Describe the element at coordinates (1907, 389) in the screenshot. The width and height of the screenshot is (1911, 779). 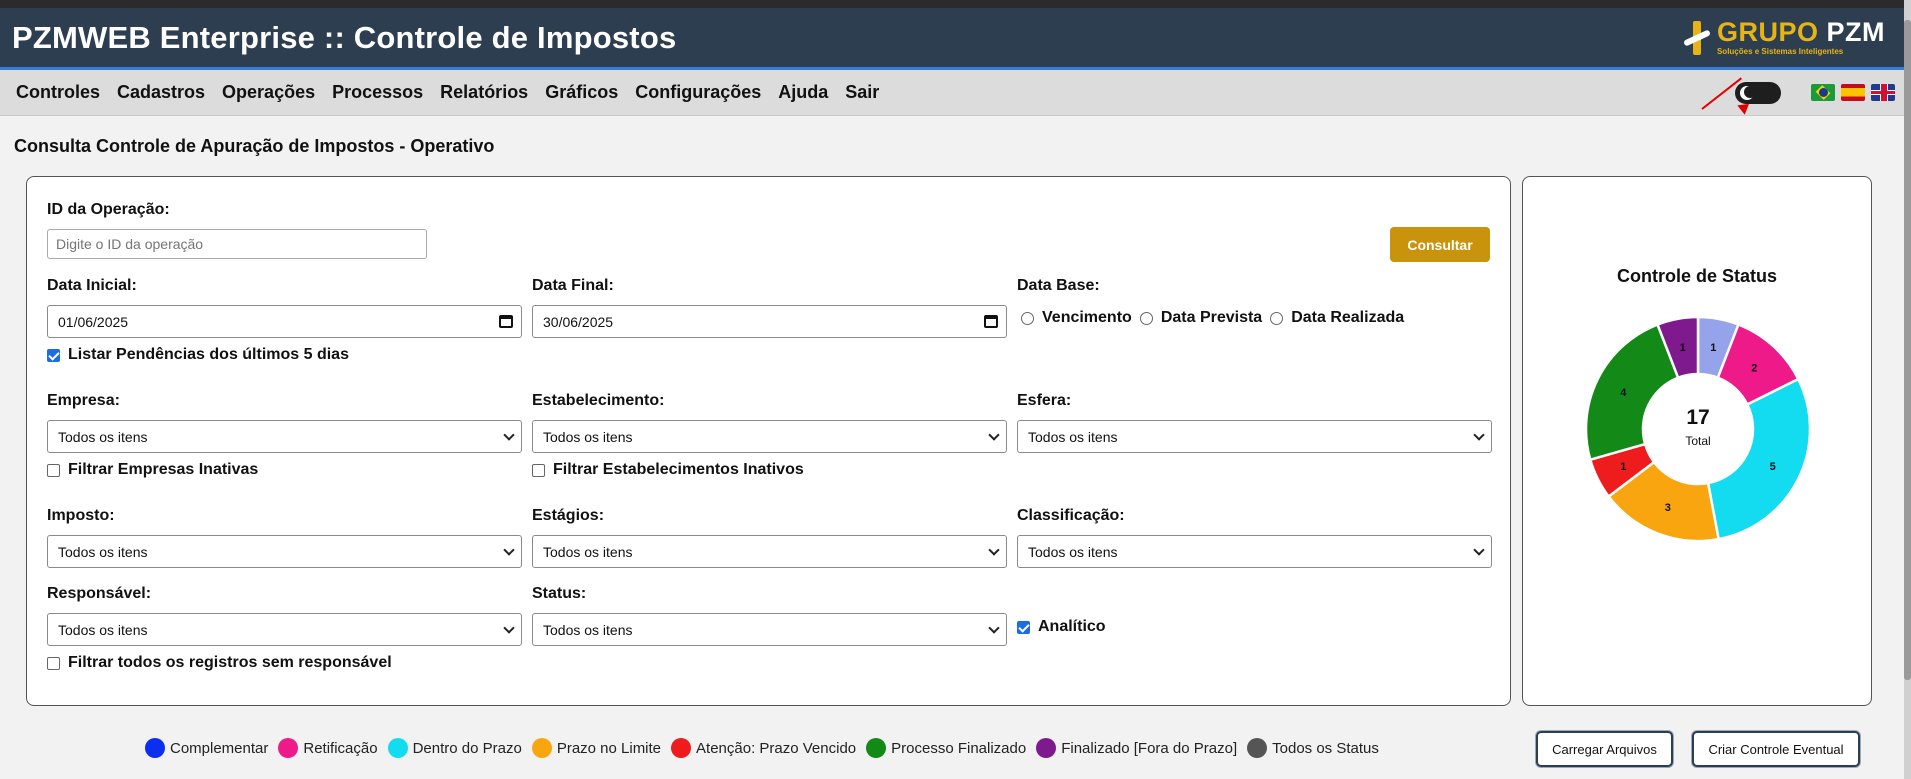
I see `page-scrollbar` at that location.